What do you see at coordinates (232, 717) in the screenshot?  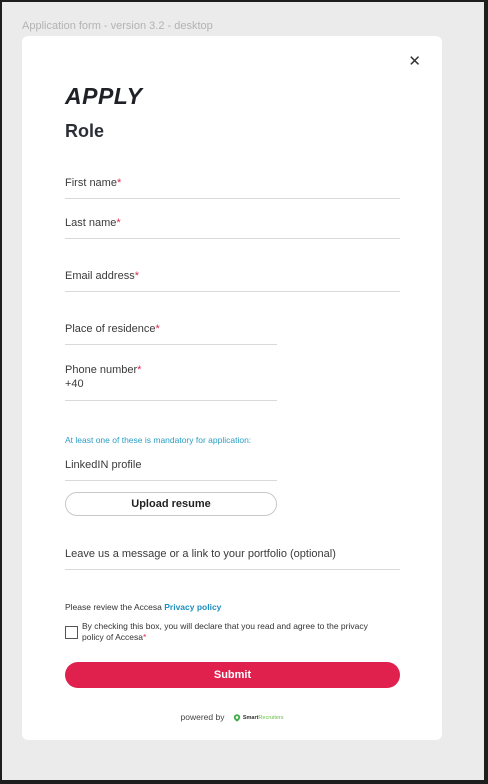 I see `powered-by: powered by SmartRecruiters` at bounding box center [232, 717].